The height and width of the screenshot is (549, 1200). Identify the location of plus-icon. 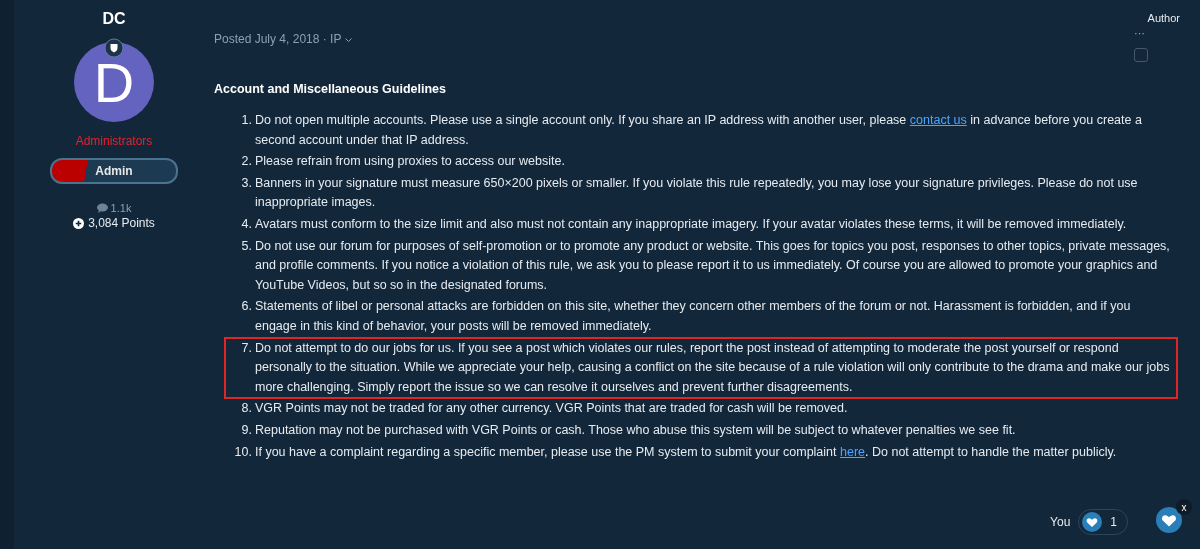
(79, 223).